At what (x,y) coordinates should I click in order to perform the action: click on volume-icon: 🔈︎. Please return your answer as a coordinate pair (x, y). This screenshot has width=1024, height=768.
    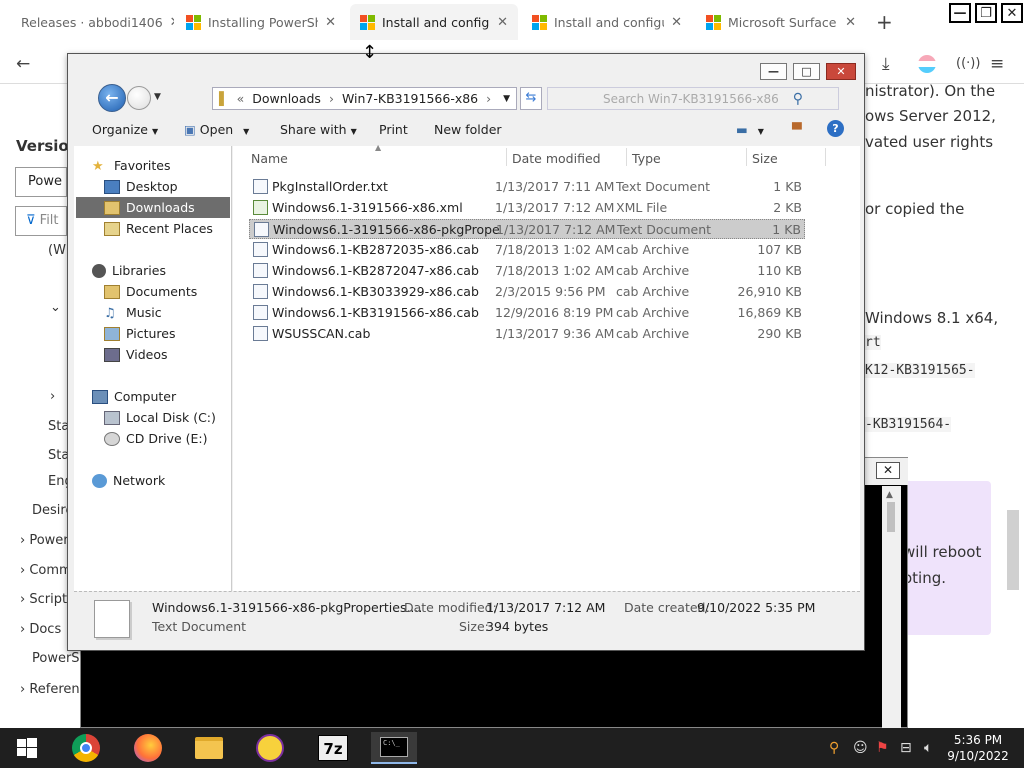
    Looking at the image, I should click on (928, 748).